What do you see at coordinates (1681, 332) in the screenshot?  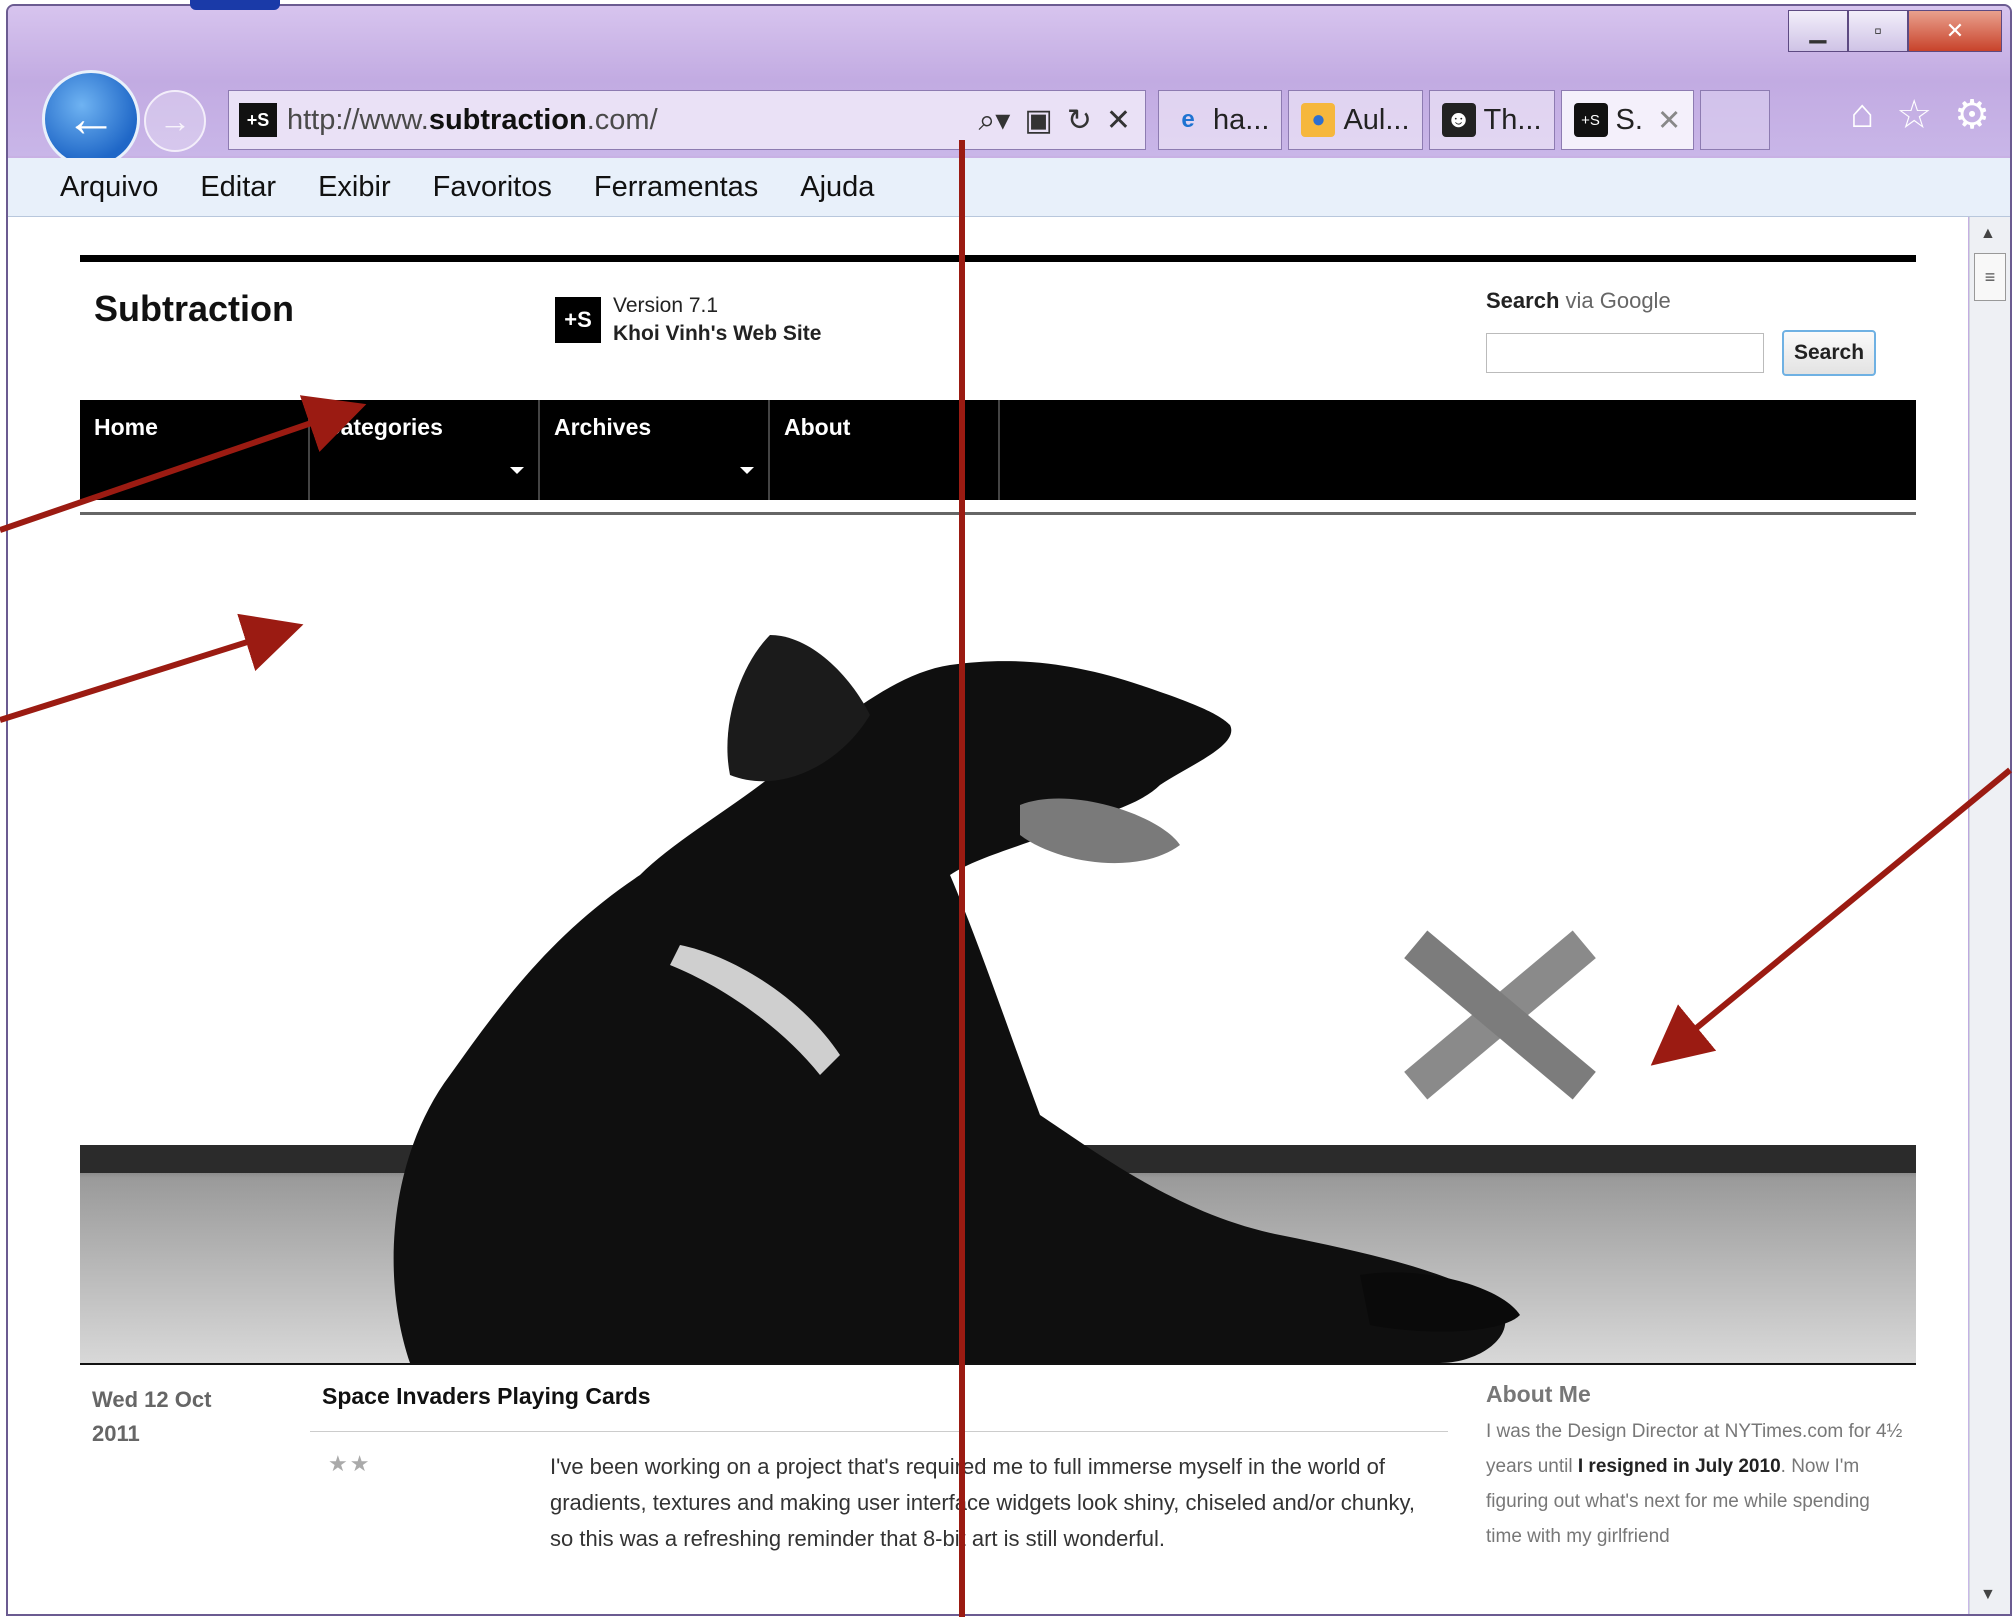 I see `search-block: Search via Google Search` at bounding box center [1681, 332].